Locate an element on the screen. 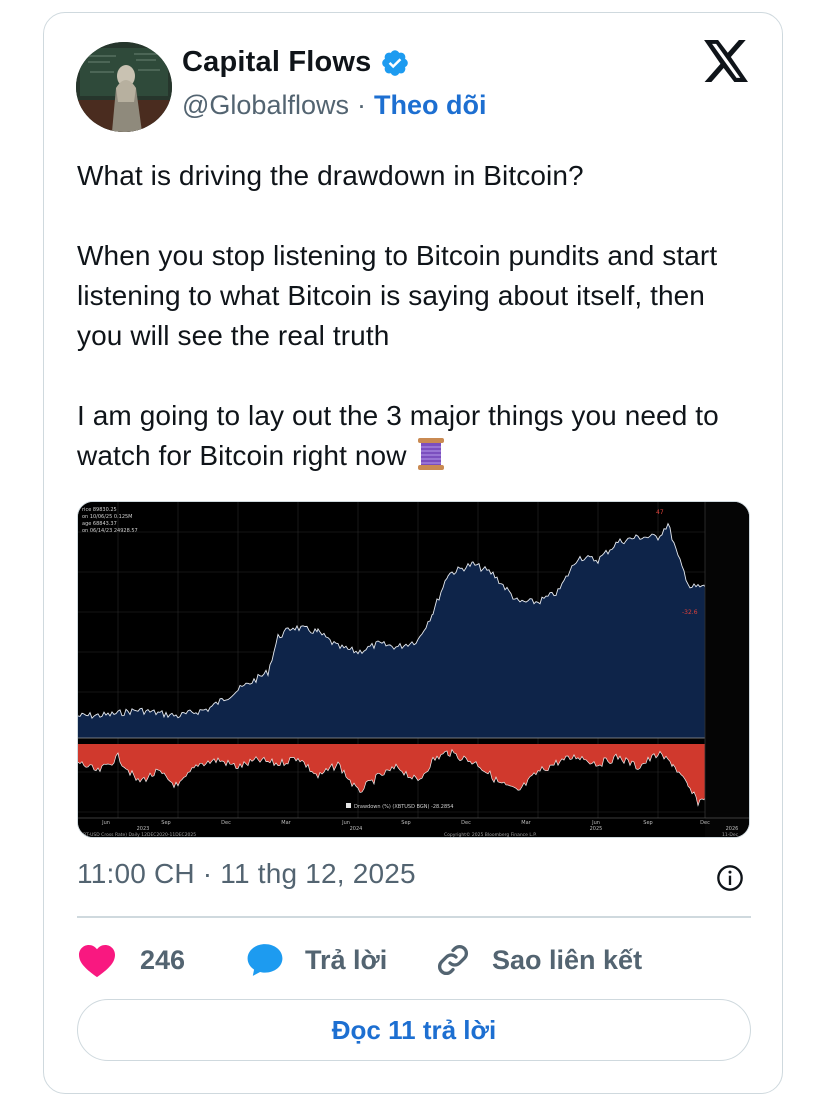 The width and height of the screenshot is (828, 1115). link-icon is located at coordinates (453, 960).